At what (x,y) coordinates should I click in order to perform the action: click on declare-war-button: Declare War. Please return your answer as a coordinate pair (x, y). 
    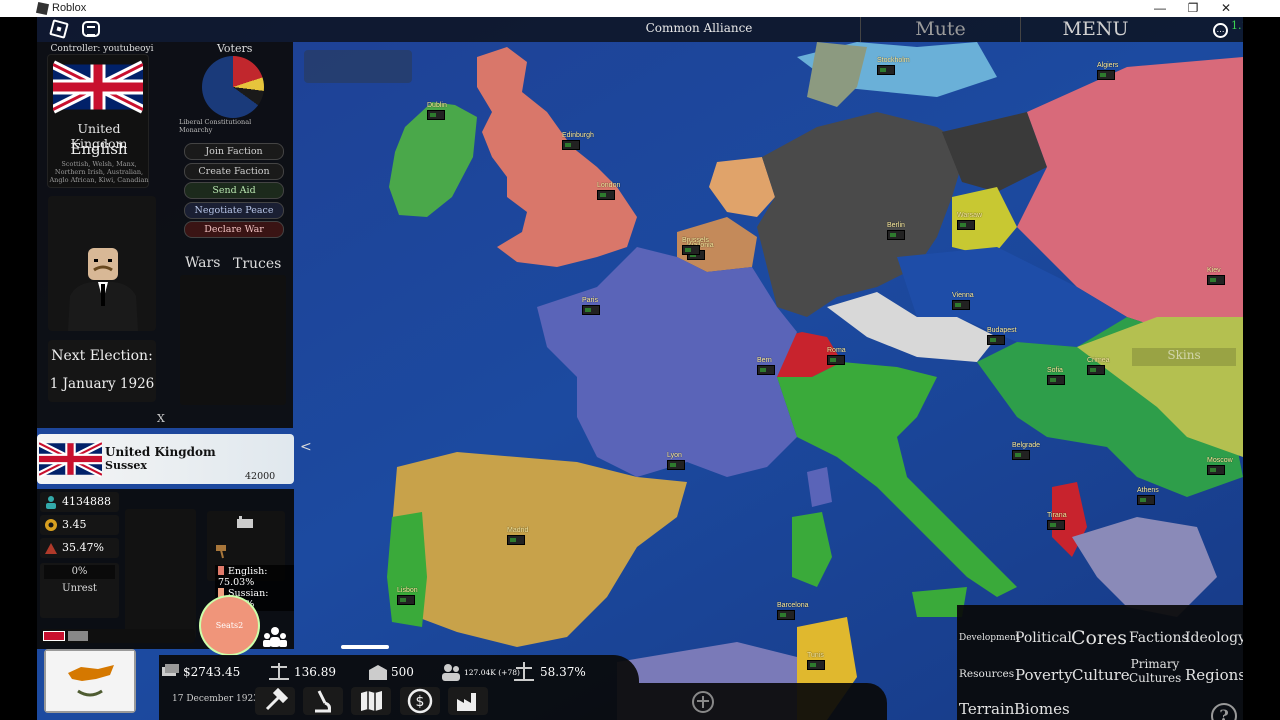
    Looking at the image, I should click on (234, 229).